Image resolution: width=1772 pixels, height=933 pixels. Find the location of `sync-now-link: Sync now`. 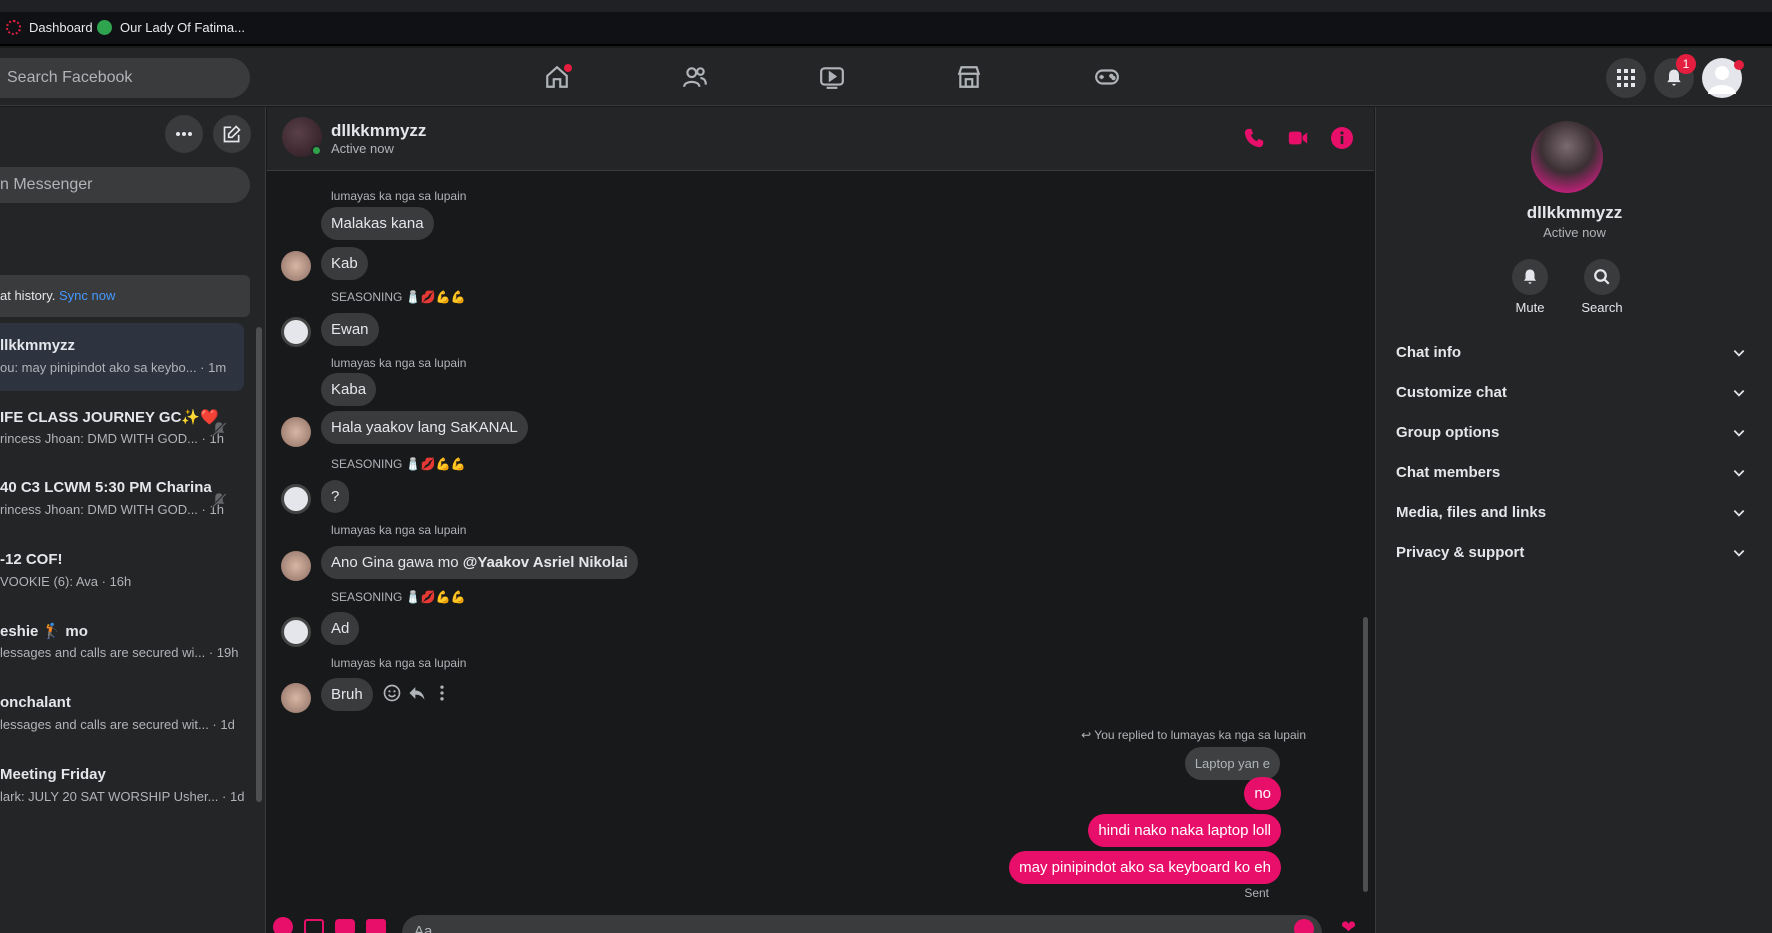

sync-now-link: Sync now is located at coordinates (87, 295).